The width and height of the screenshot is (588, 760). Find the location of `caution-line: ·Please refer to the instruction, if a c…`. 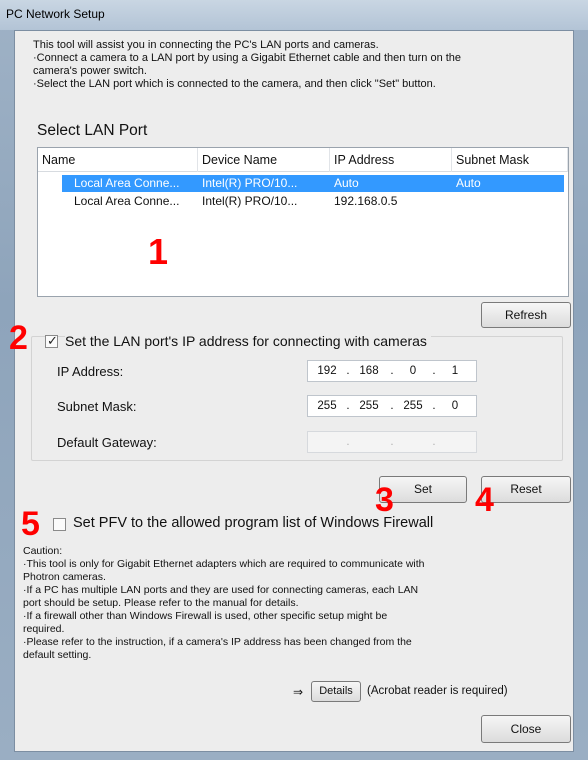

caution-line: ·Please refer to the instruction, if a c… is located at coordinates (217, 642).